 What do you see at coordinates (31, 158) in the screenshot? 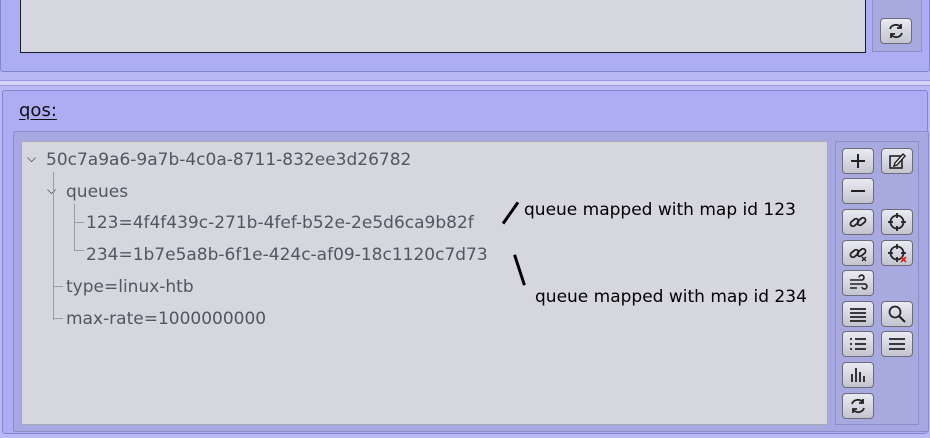
I see `collapse-root-icon: ⌵` at bounding box center [31, 158].